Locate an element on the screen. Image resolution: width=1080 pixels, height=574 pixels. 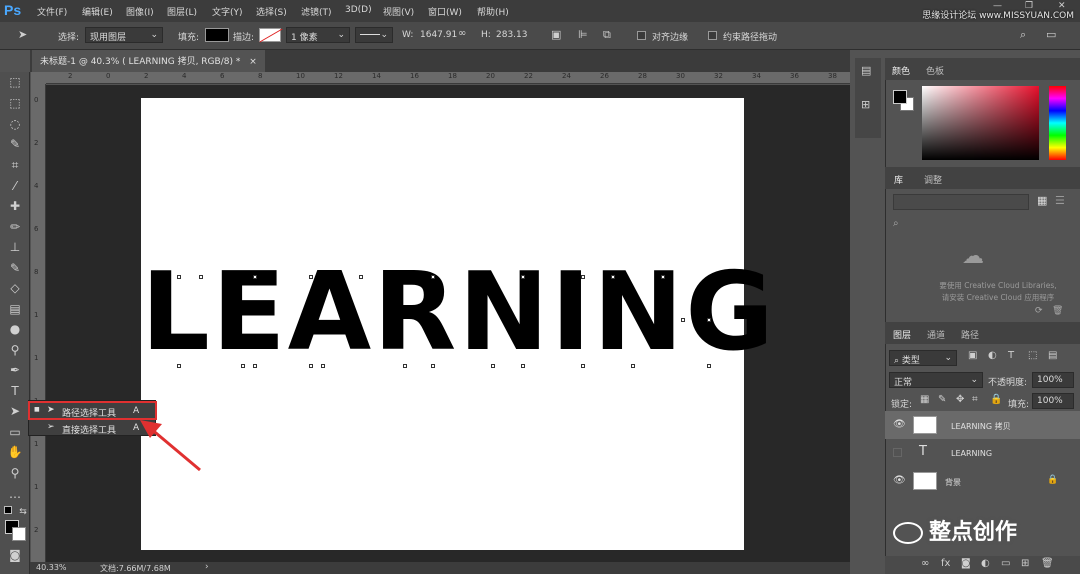
path-alignment-icon: ⊫ is located at coordinates (583, 34).